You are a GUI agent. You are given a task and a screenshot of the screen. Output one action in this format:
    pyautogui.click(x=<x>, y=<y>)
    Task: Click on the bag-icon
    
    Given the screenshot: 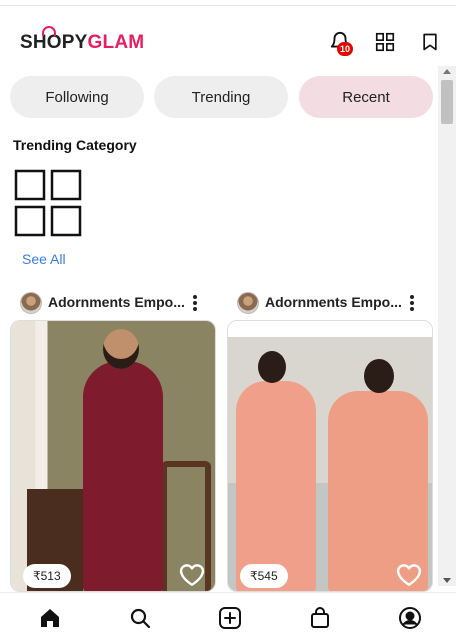 What is the action you would take?
    pyautogui.click(x=320, y=617)
    